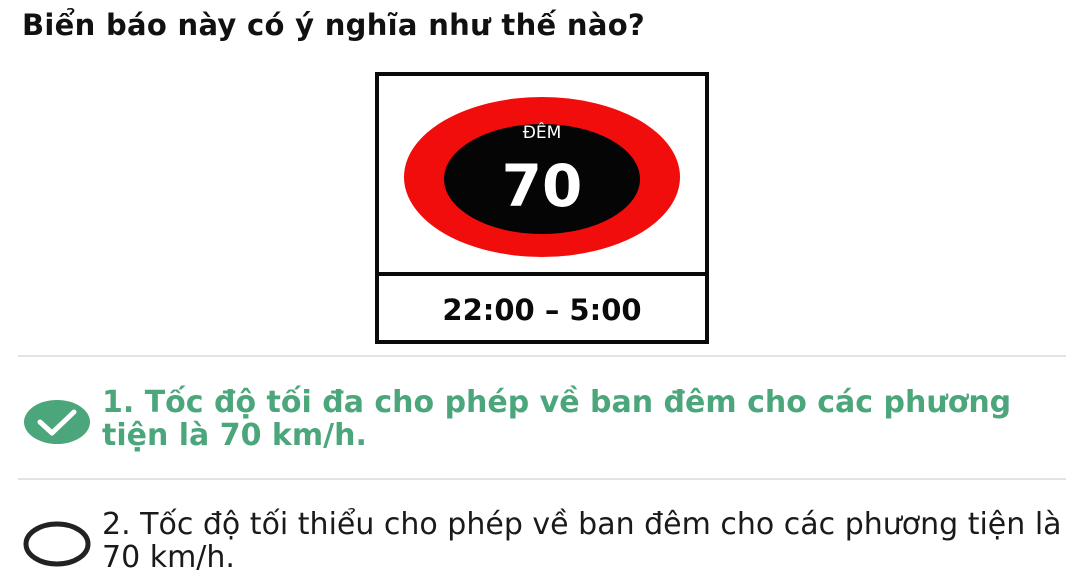  Describe the element at coordinates (57, 544) in the screenshot. I see `empty-radio-icon` at that location.